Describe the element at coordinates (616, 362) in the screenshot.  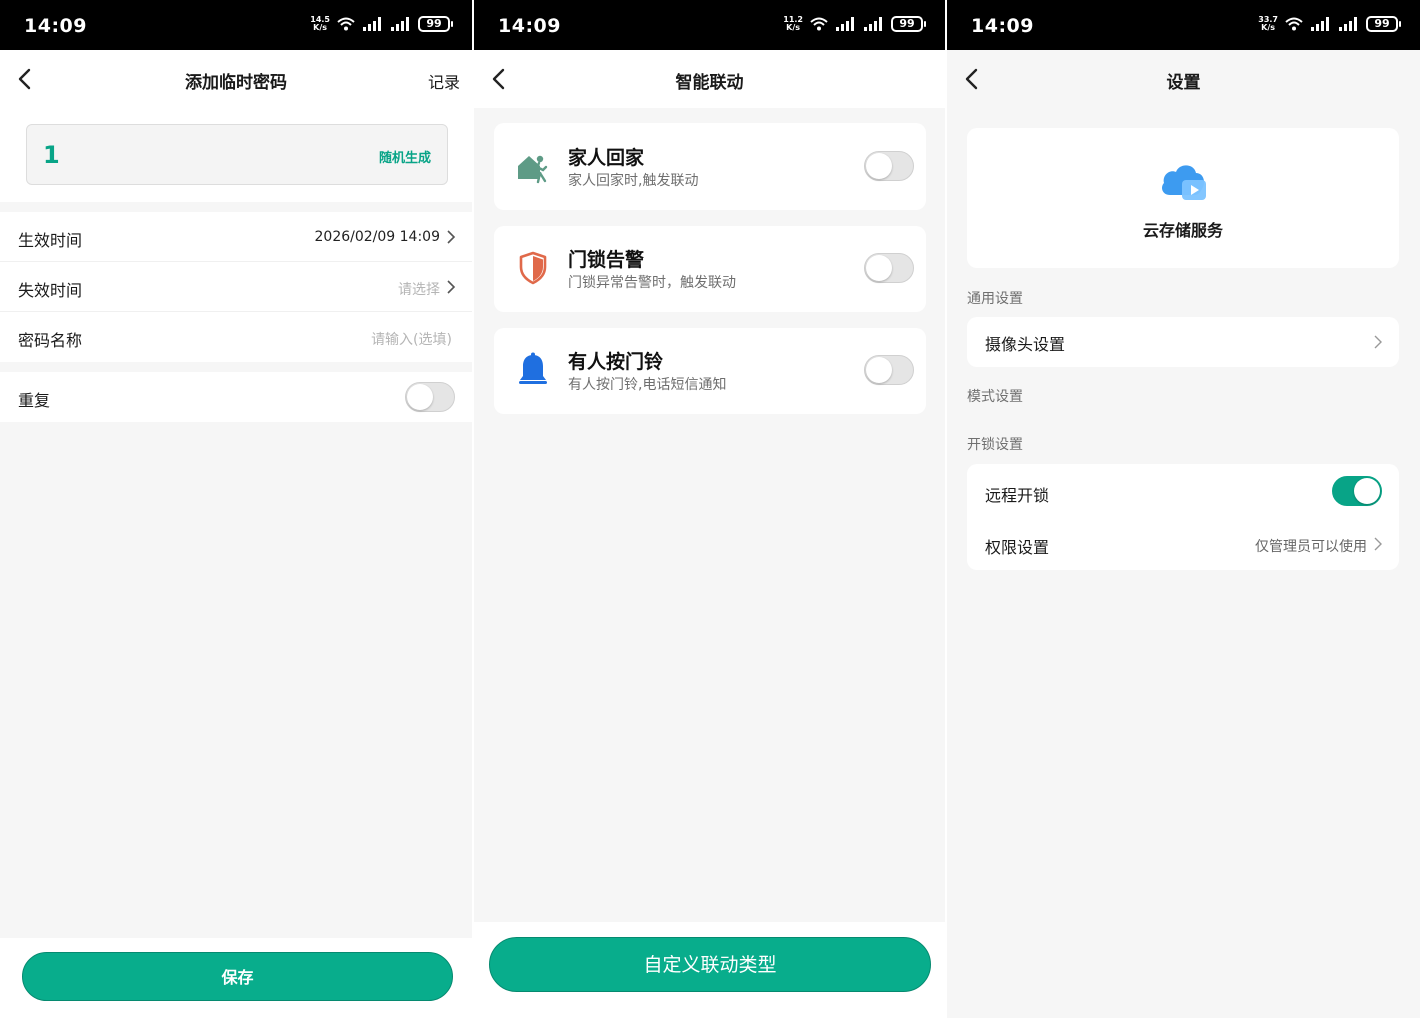
I see `linkage-title: 有人按门铃` at that location.